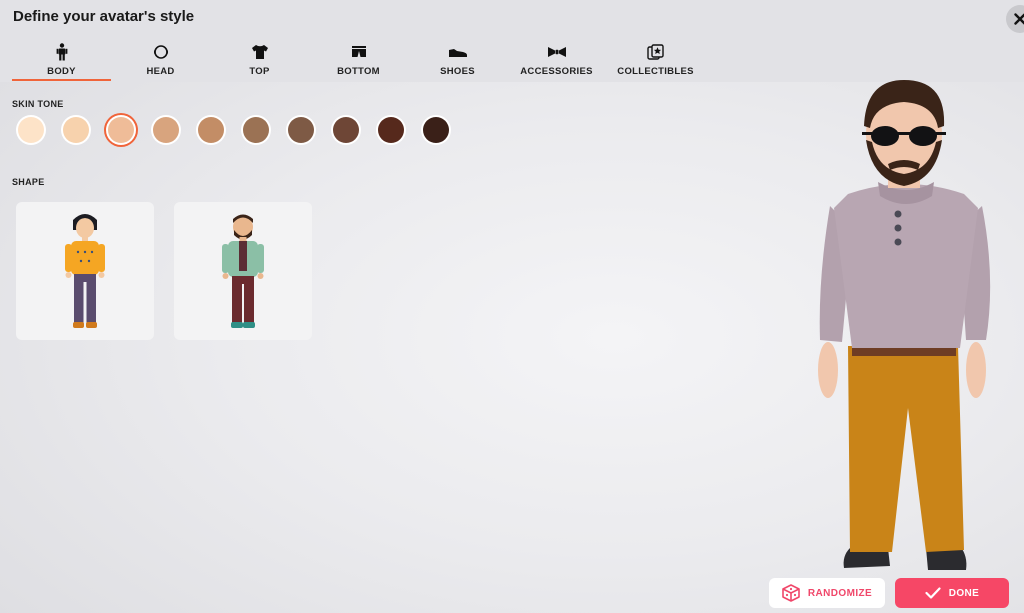  I want to click on shape-label: SHAPE, so click(28, 182).